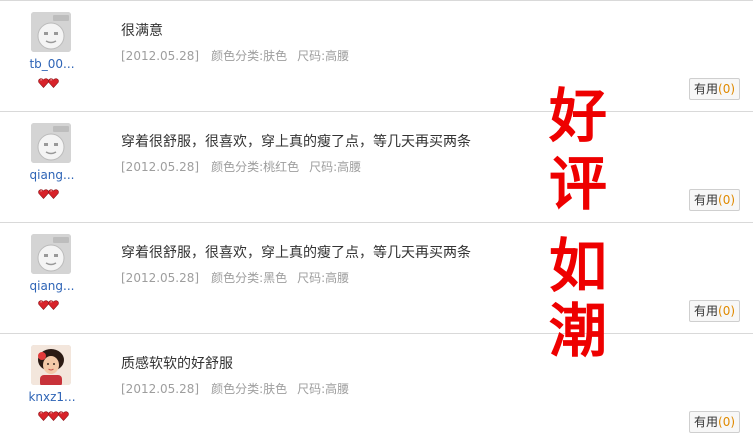  What do you see at coordinates (255, 167) in the screenshot?
I see `color-category: 颜色分类:桃红色` at bounding box center [255, 167].